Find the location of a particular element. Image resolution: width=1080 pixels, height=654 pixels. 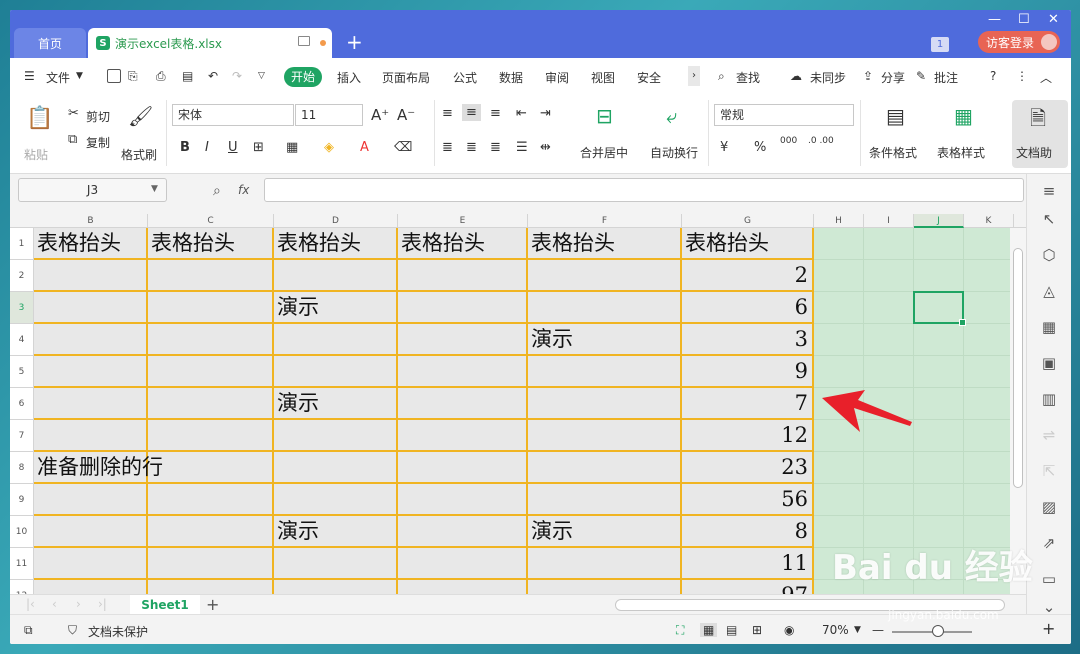

cell-e12 is located at coordinates (463, 587).